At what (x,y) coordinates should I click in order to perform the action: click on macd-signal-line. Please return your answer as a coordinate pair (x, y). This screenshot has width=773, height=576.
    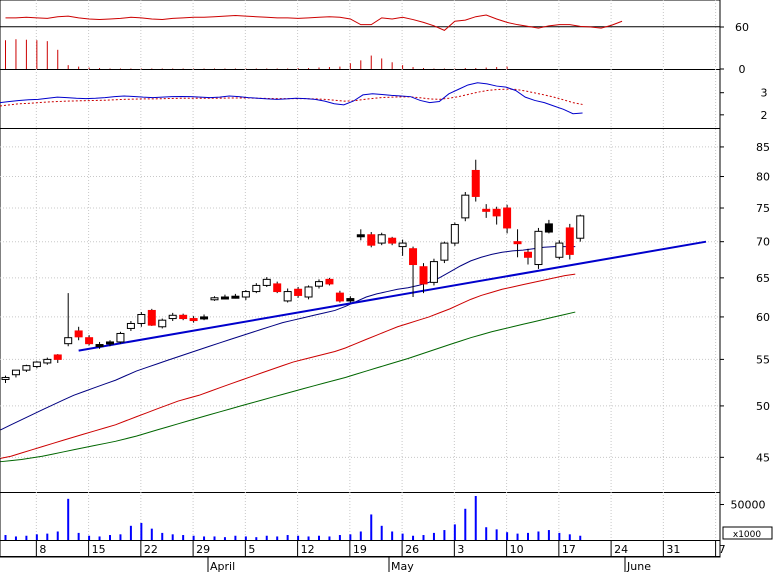
    Looking at the image, I should click on (291, 97).